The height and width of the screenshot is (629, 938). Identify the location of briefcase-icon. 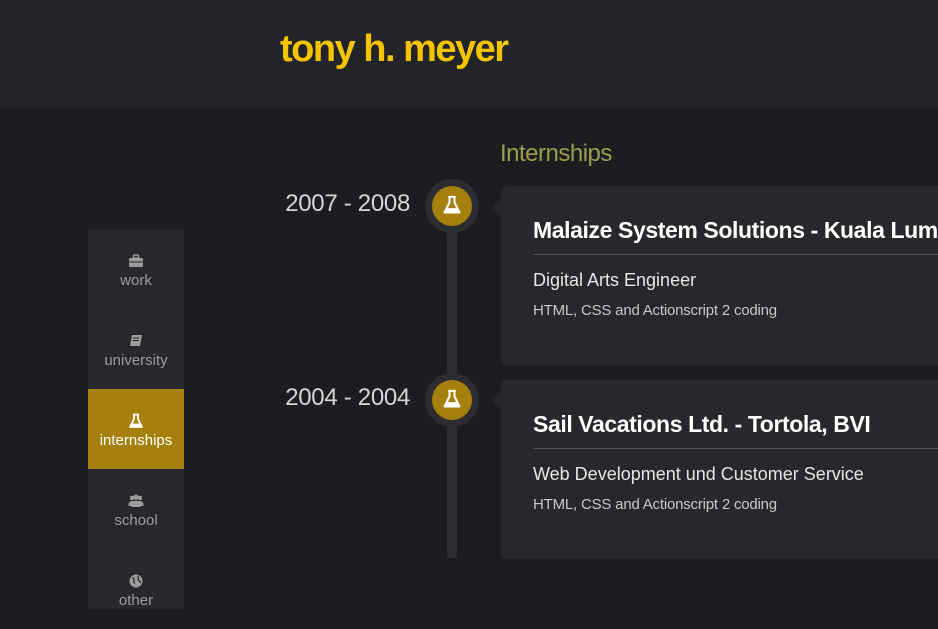
(136, 261).